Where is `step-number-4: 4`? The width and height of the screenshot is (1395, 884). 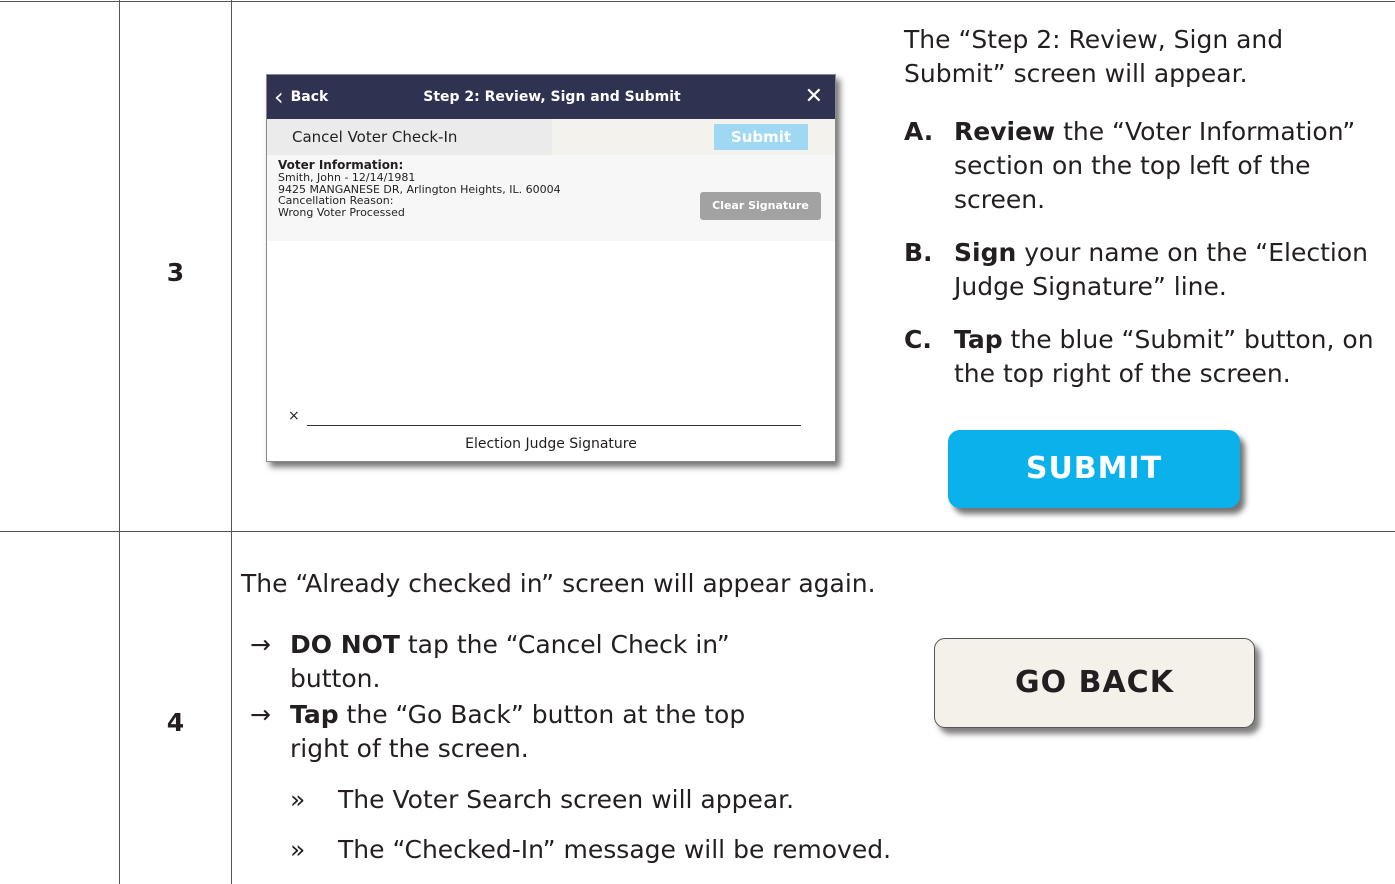 step-number-4: 4 is located at coordinates (175, 722).